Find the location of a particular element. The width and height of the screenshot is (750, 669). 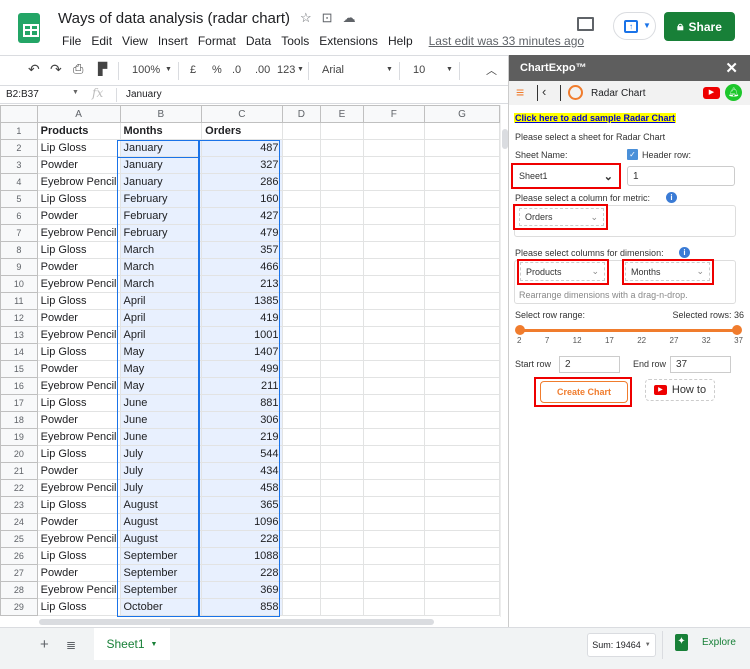

info-icon: i is located at coordinates (671, 197).